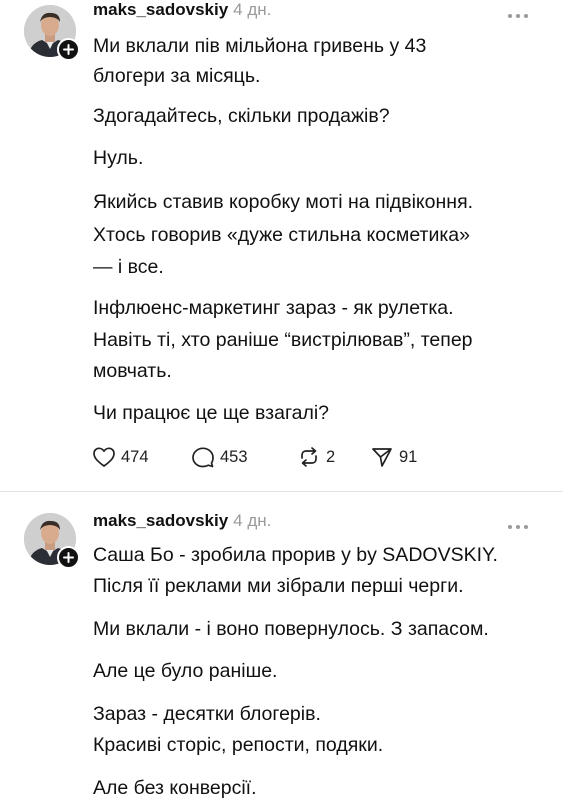 The width and height of the screenshot is (563, 809). What do you see at coordinates (234, 456) in the screenshot?
I see `comment-count: 453` at bounding box center [234, 456].